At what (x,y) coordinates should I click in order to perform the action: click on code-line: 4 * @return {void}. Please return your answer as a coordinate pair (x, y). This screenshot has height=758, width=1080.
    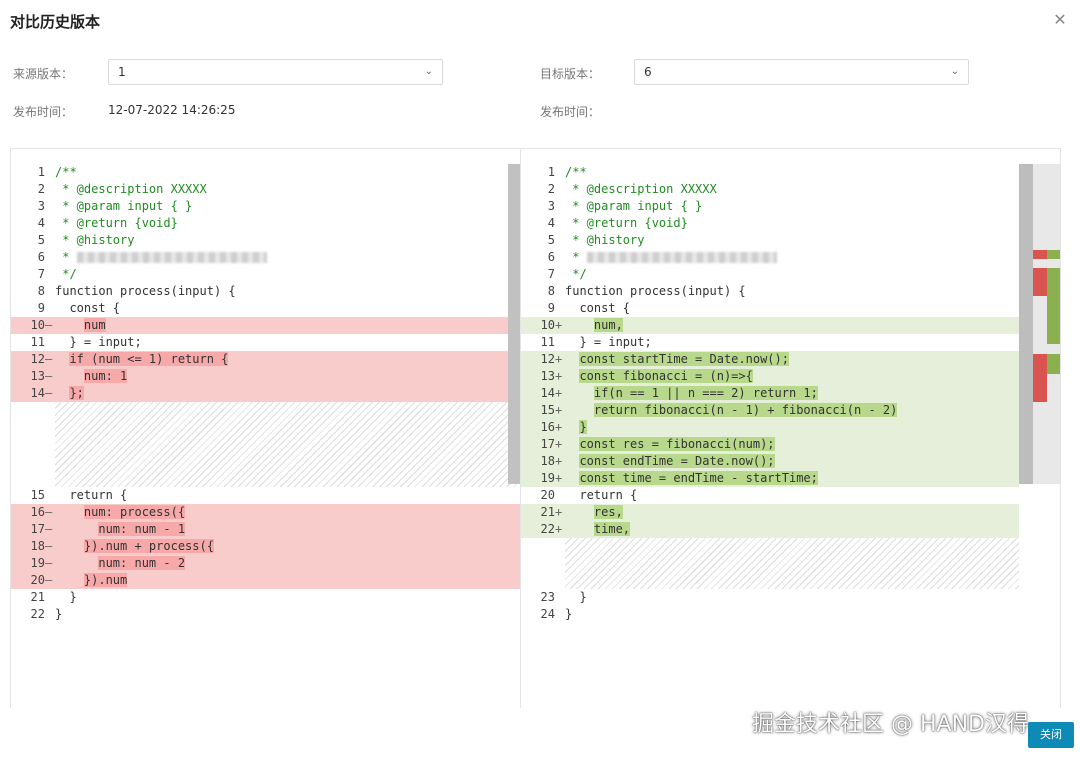
    Looking at the image, I should click on (770, 223).